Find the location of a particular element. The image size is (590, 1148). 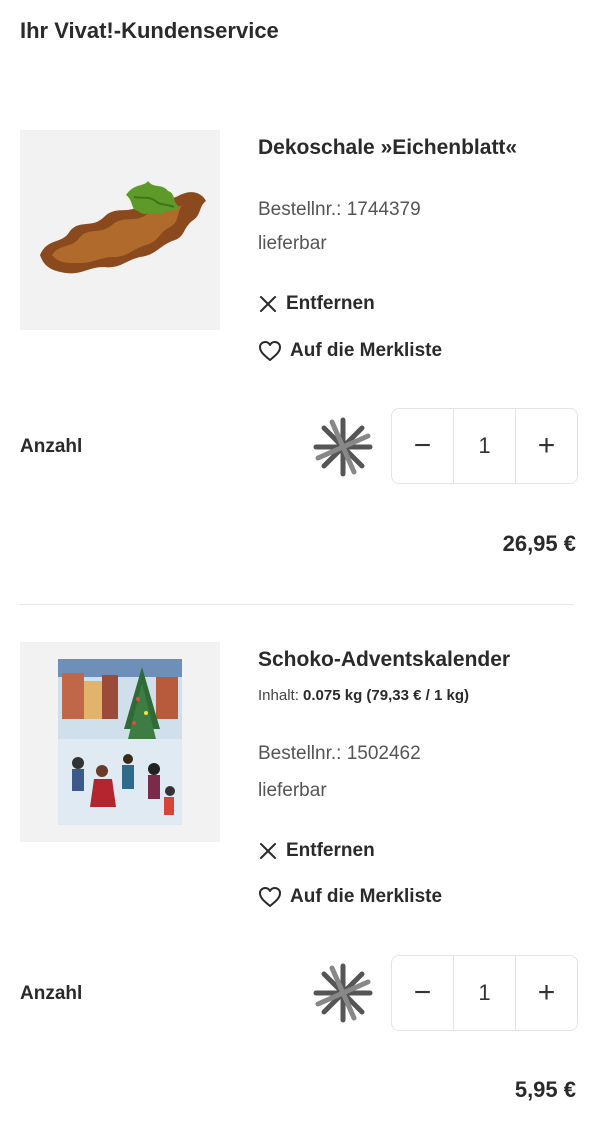

wishlist-label: Auf die Merkliste is located at coordinates (366, 896).